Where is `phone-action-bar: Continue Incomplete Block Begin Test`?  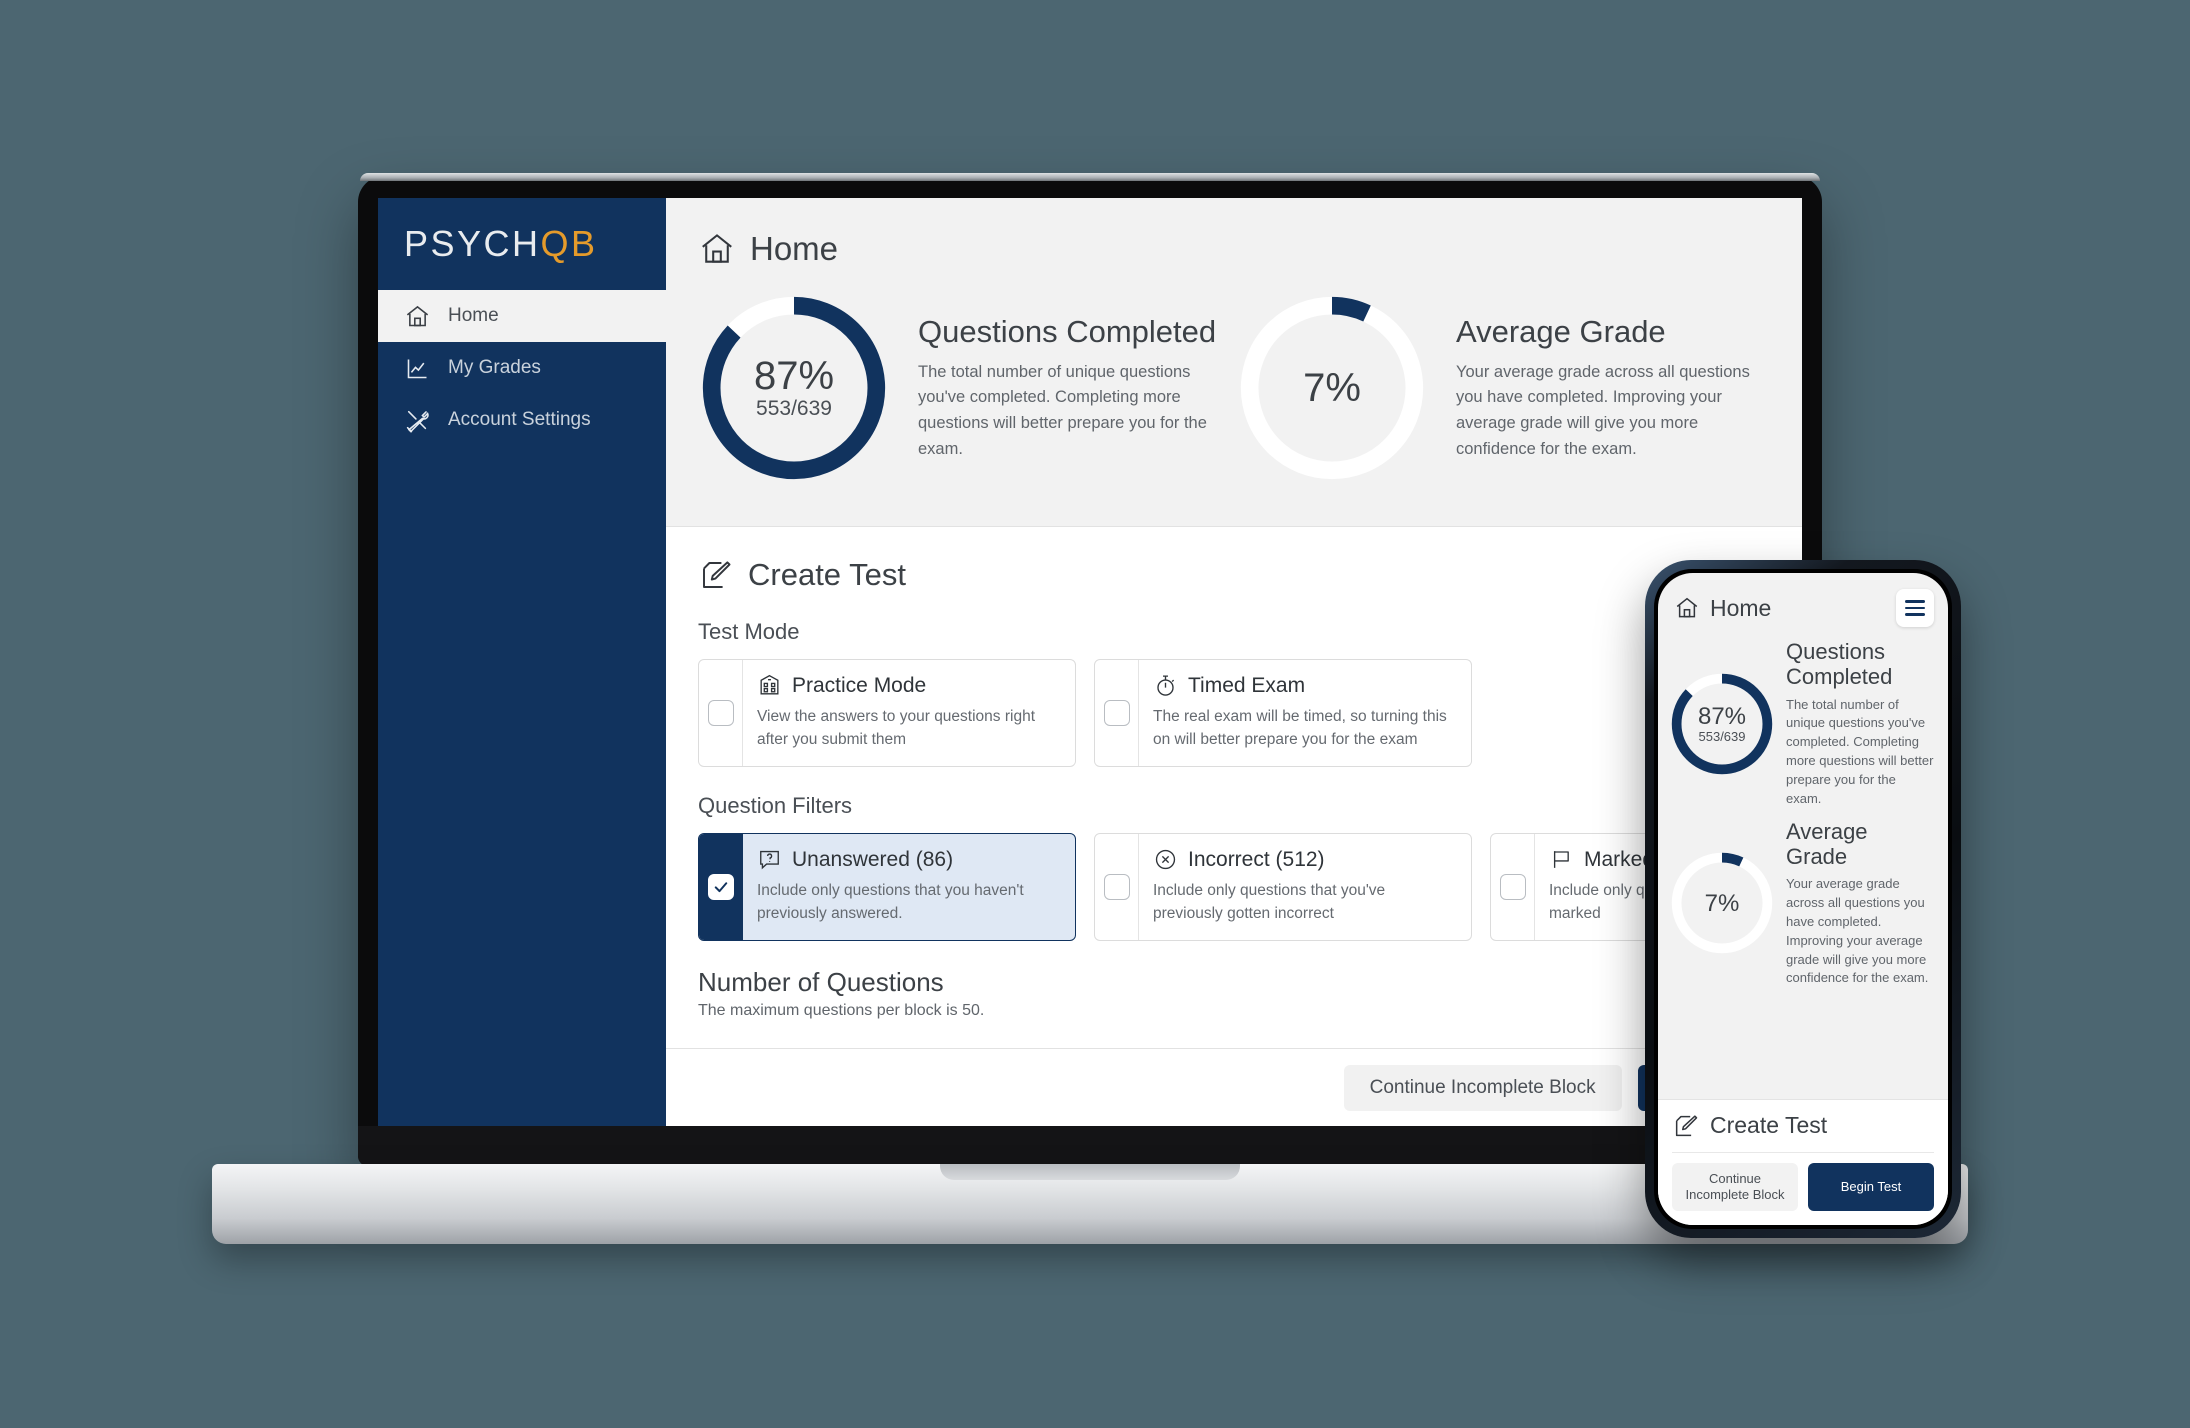 phone-action-bar: Continue Incomplete Block Begin Test is located at coordinates (1803, 1188).